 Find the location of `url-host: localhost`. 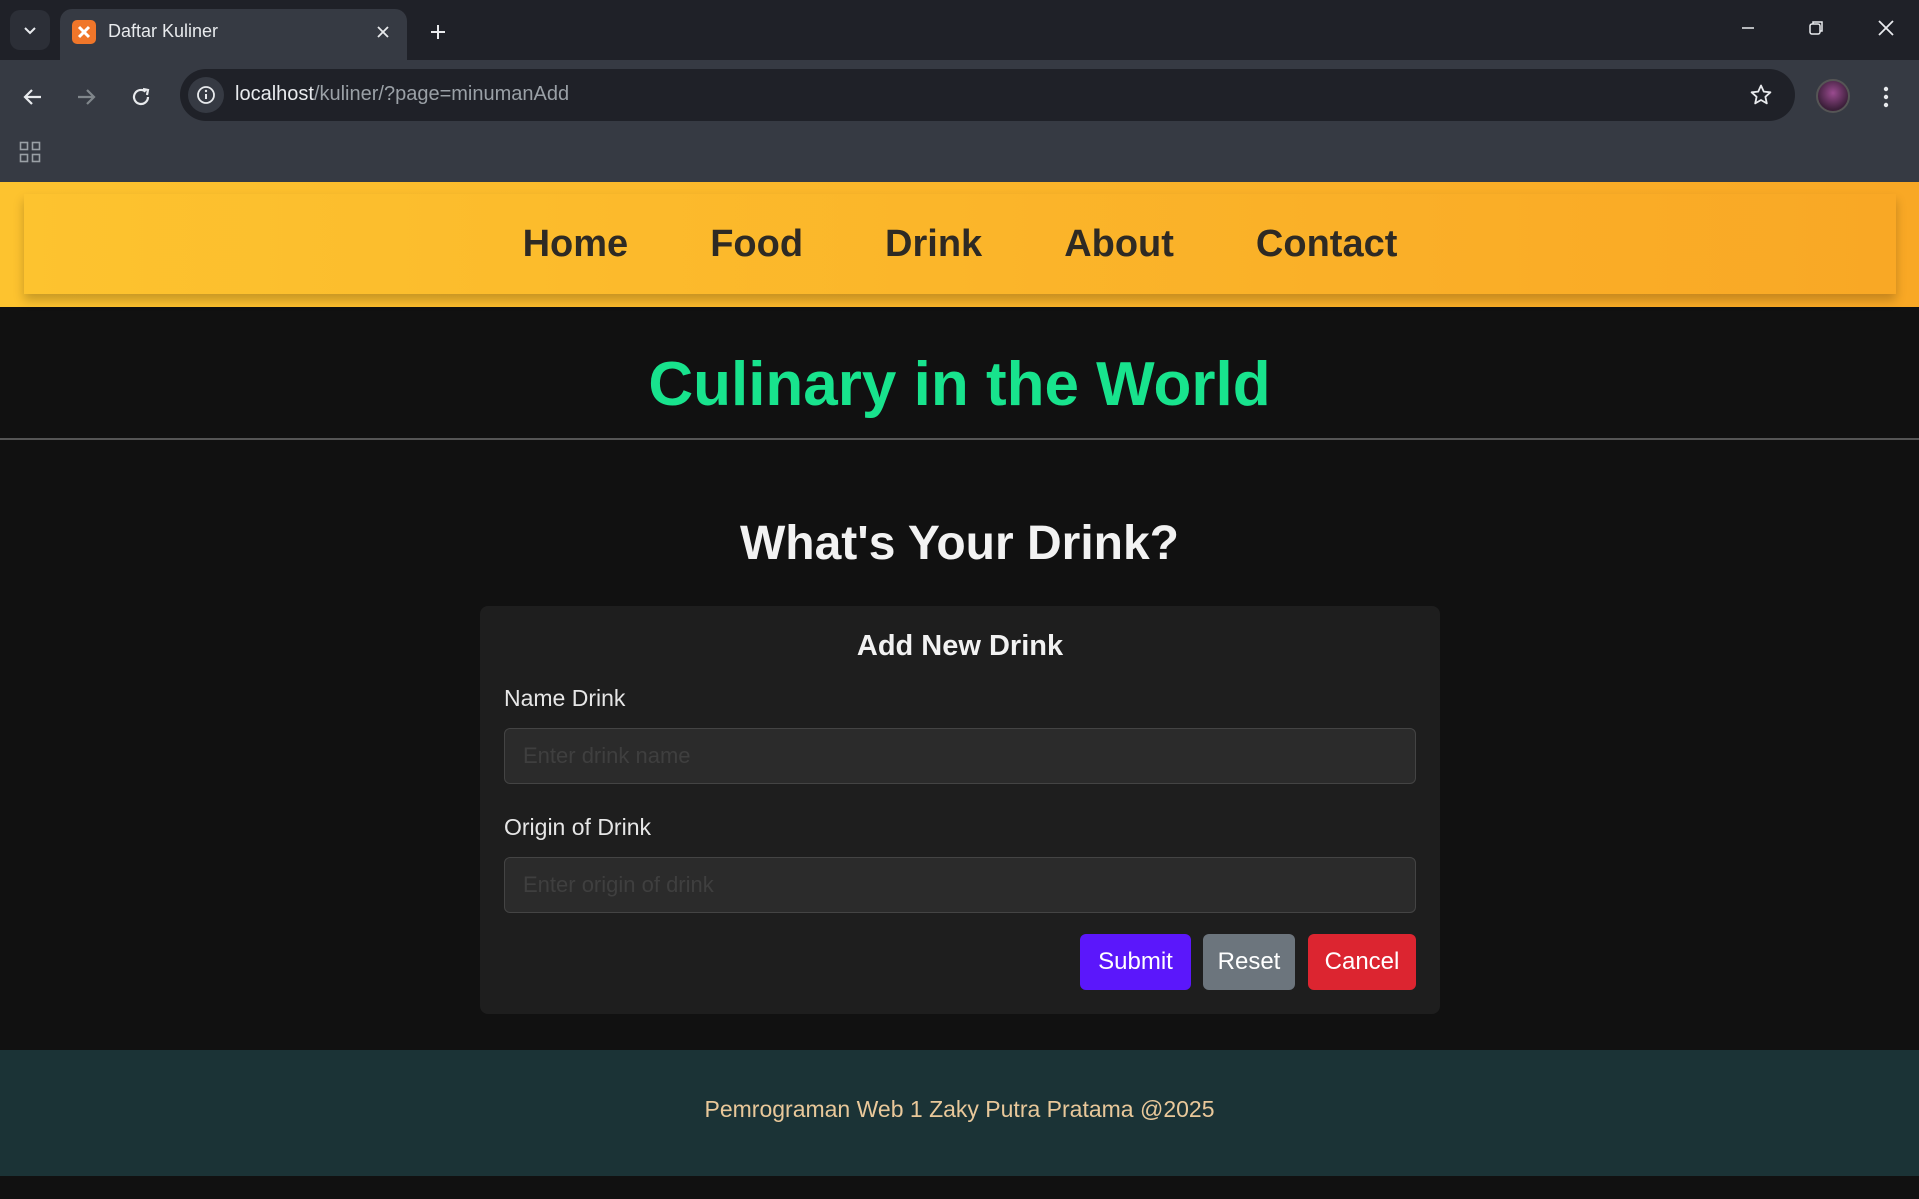

url-host: localhost is located at coordinates (274, 94).